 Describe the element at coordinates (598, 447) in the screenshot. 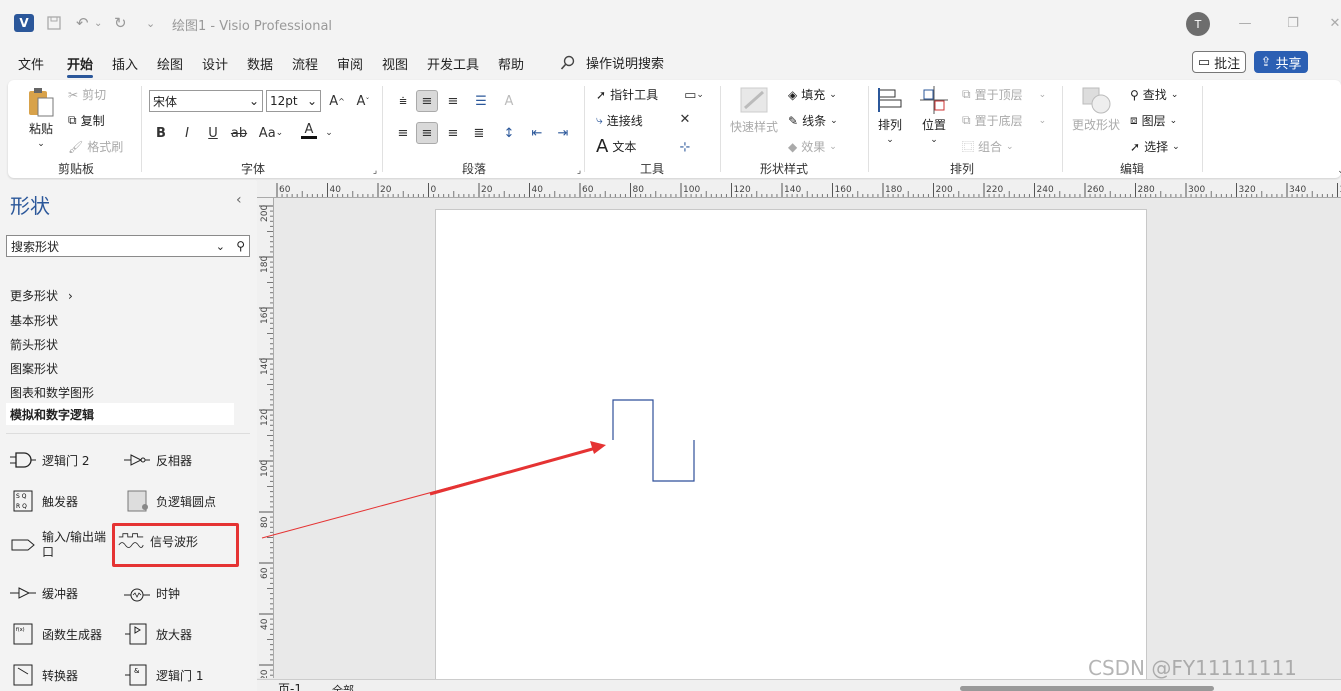

I see `annotation-arrowhead` at that location.